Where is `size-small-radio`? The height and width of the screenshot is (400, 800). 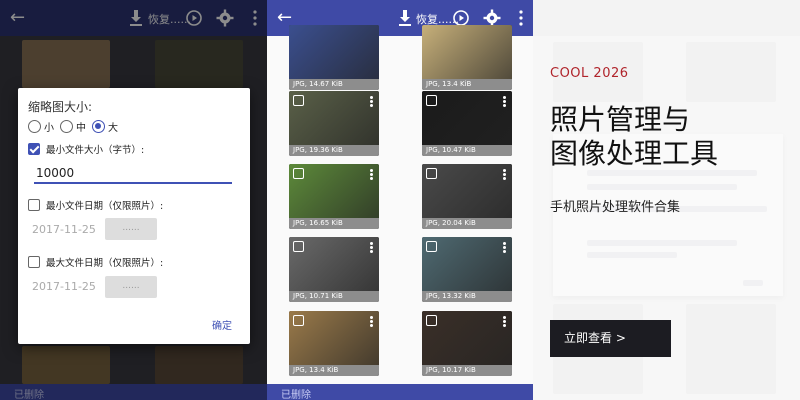 size-small-radio is located at coordinates (34, 126).